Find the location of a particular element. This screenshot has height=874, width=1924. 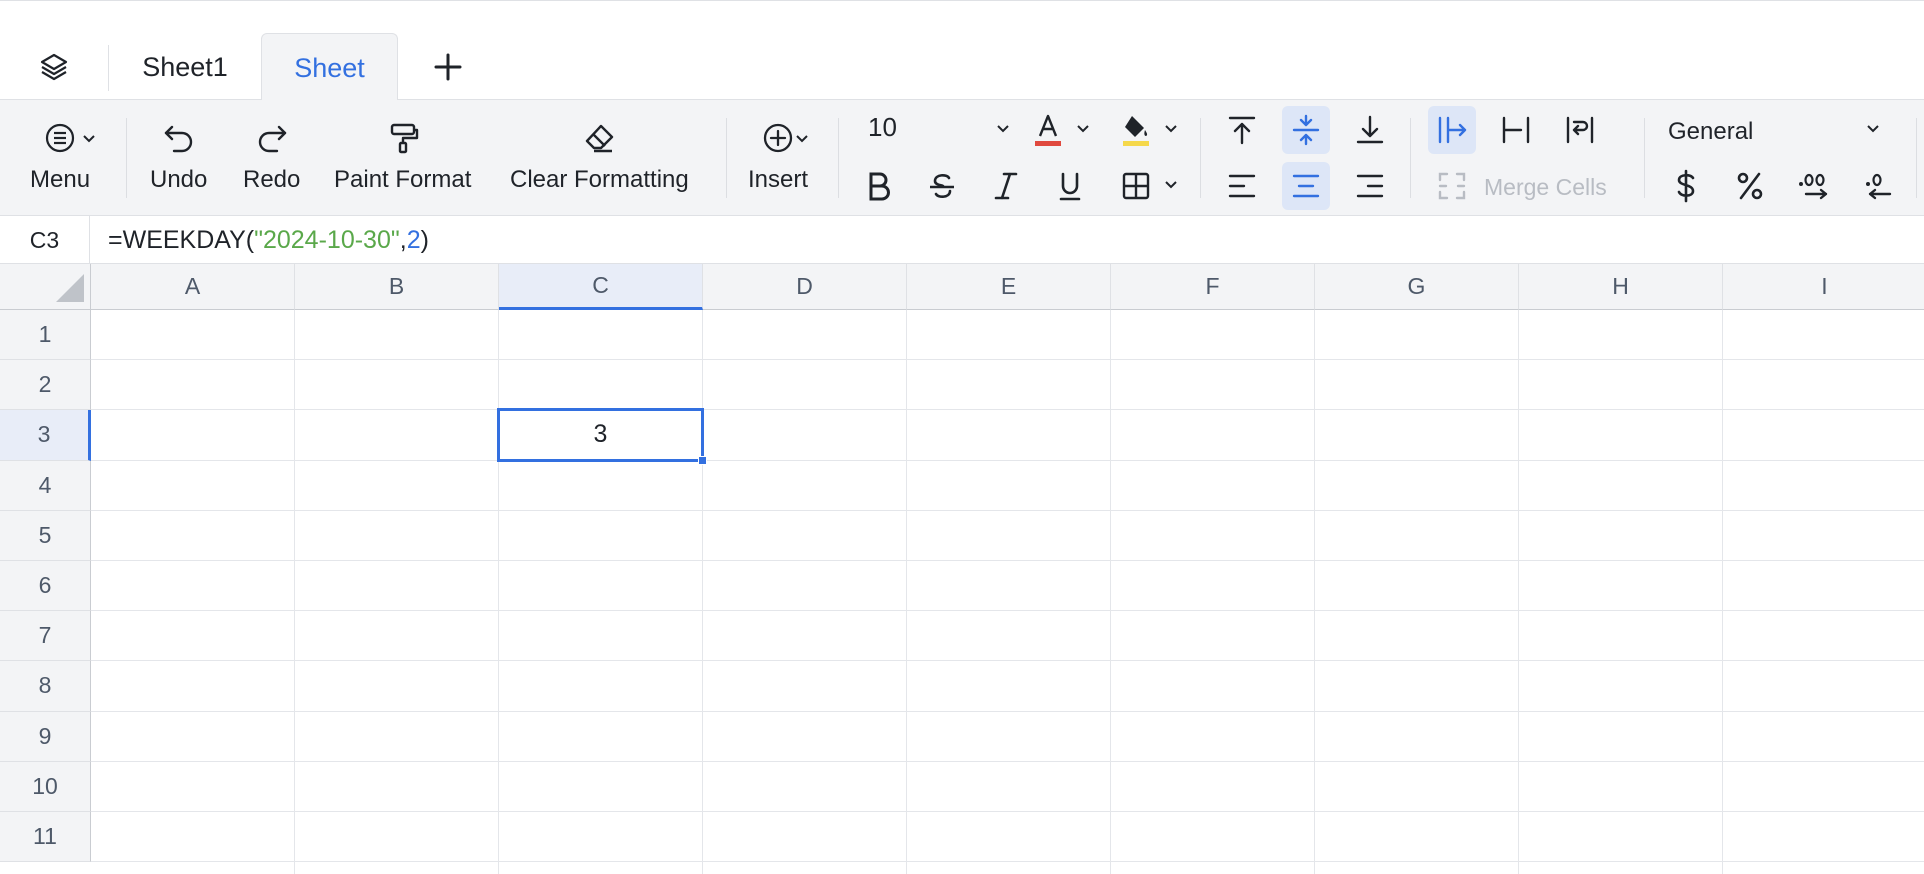

column-header-d: D is located at coordinates (805, 287).